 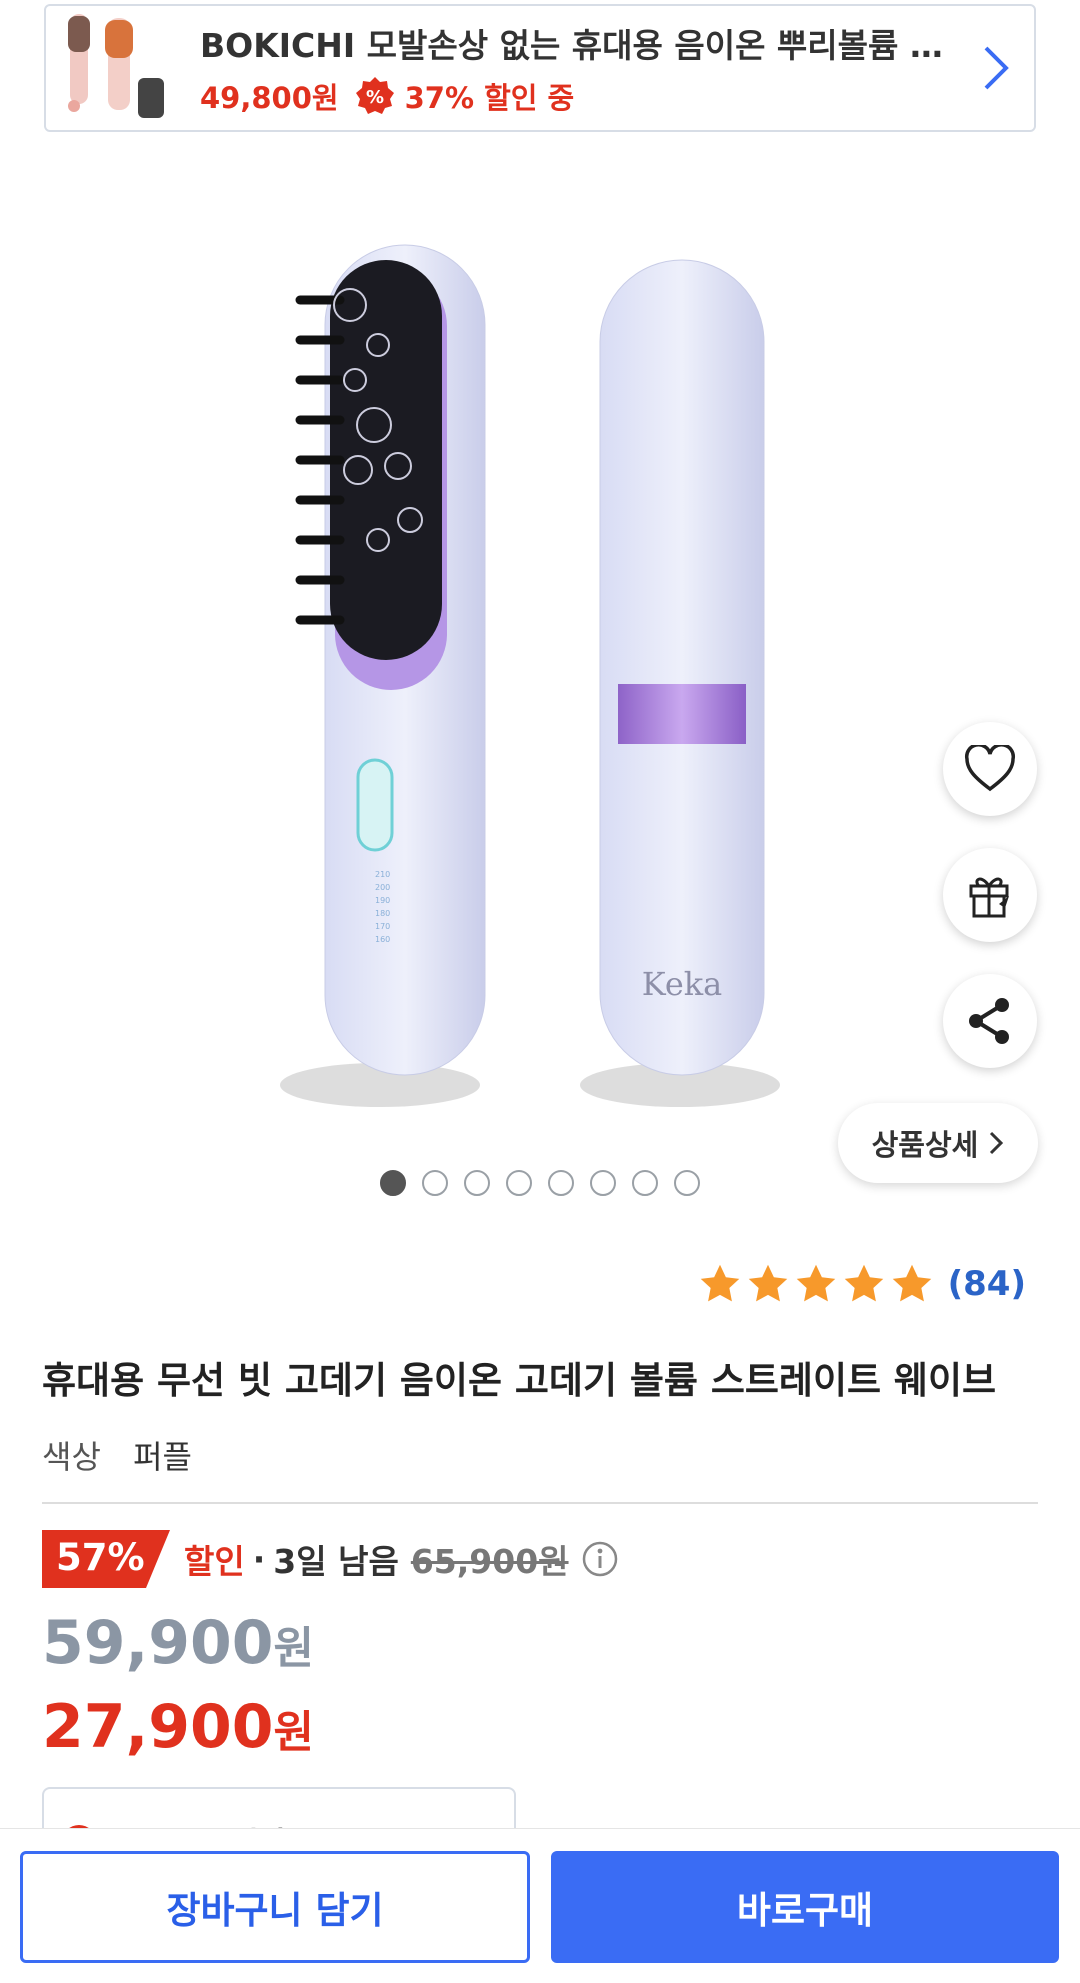 I want to click on list-price-number: 59,900, so click(x=158, y=1643).